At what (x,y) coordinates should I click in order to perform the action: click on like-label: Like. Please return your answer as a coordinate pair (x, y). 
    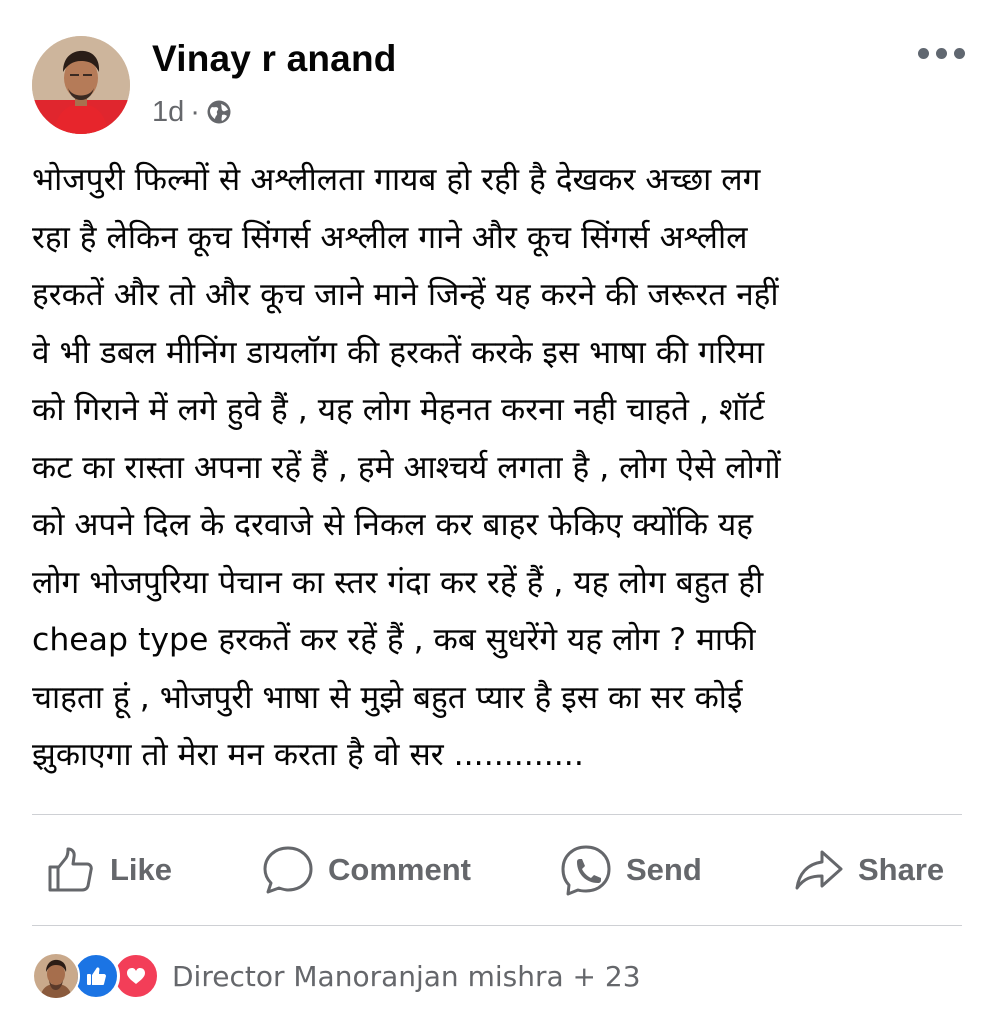
    Looking at the image, I should click on (141, 869).